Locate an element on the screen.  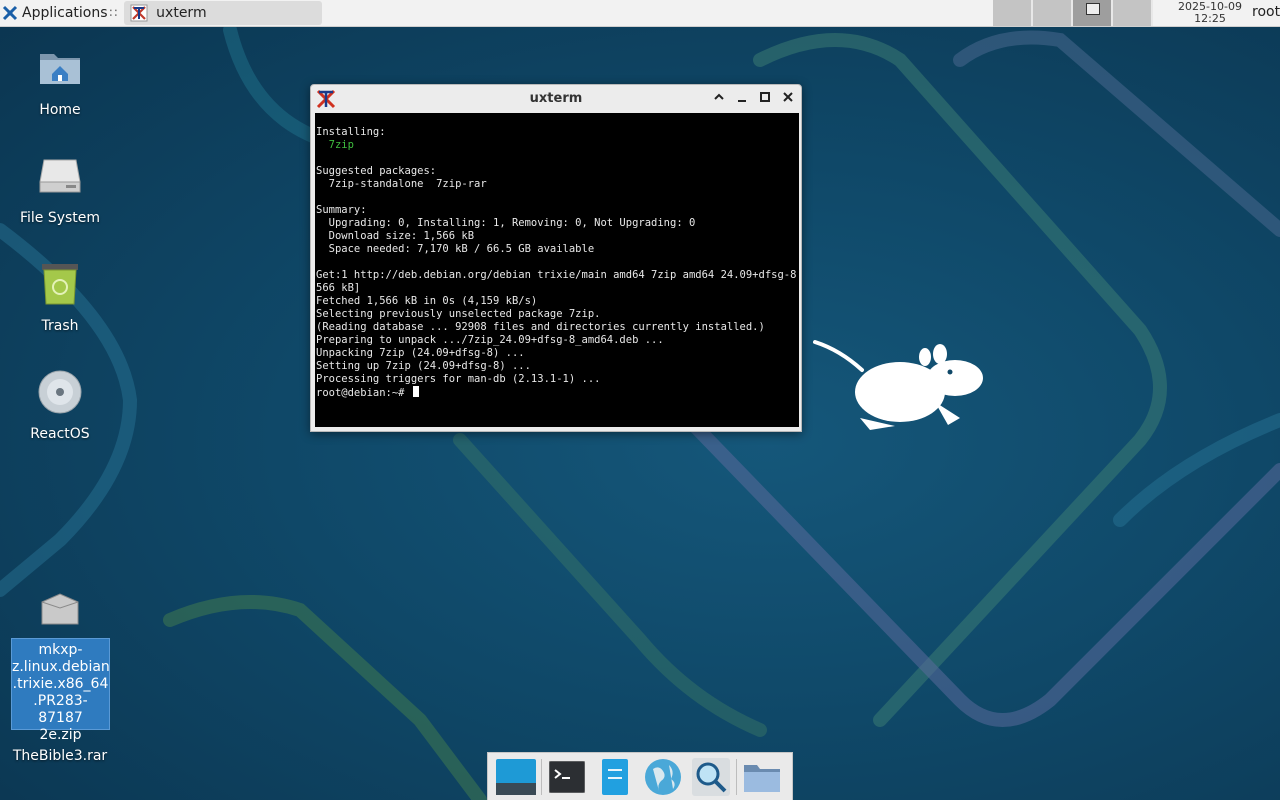
file-manager-icon is located at coordinates (615, 776).